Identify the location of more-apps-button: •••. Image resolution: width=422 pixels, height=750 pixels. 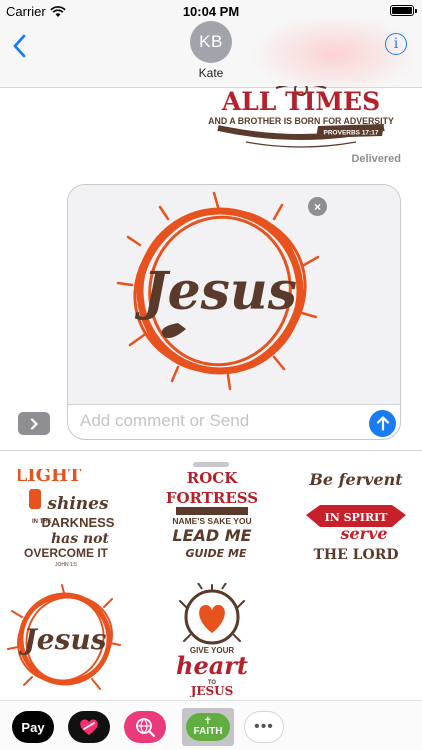
(264, 727).